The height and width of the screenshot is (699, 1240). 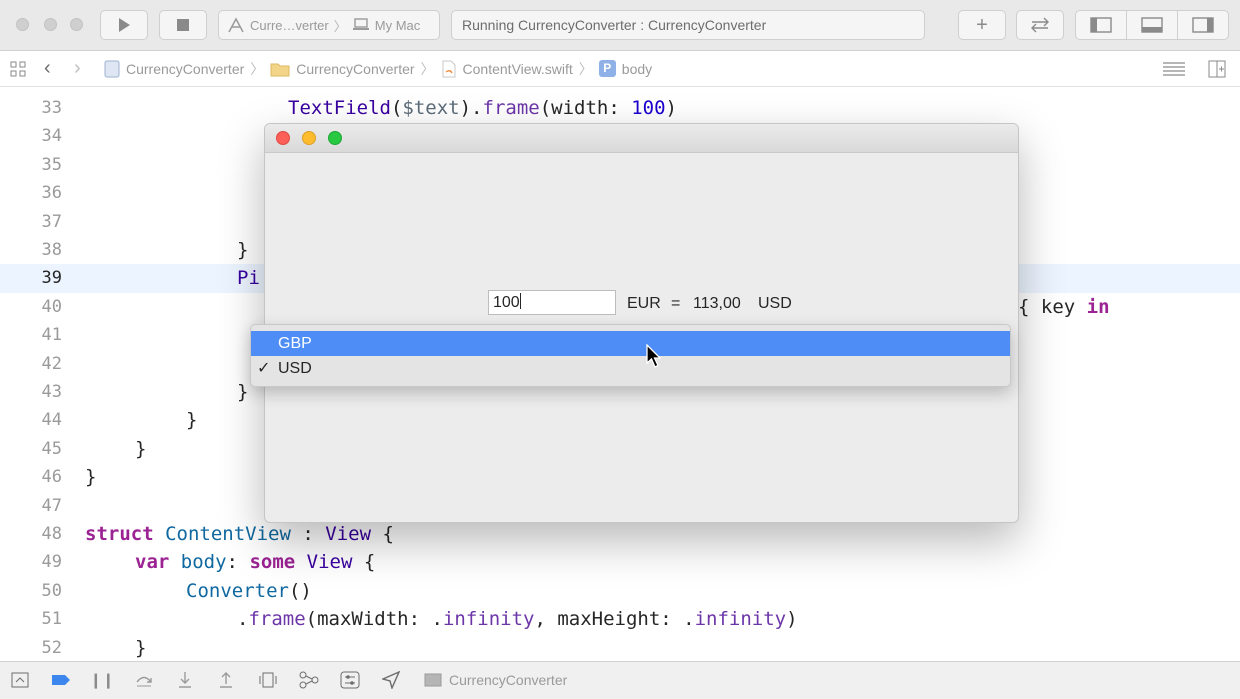 I want to click on breakpoints-toggle, so click(x=61, y=680).